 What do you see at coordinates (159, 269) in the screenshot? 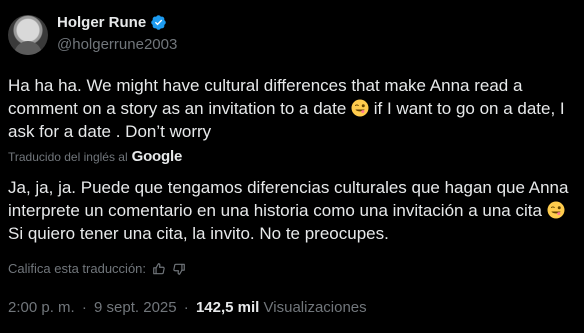
I see `thumbs-up-icon` at bounding box center [159, 269].